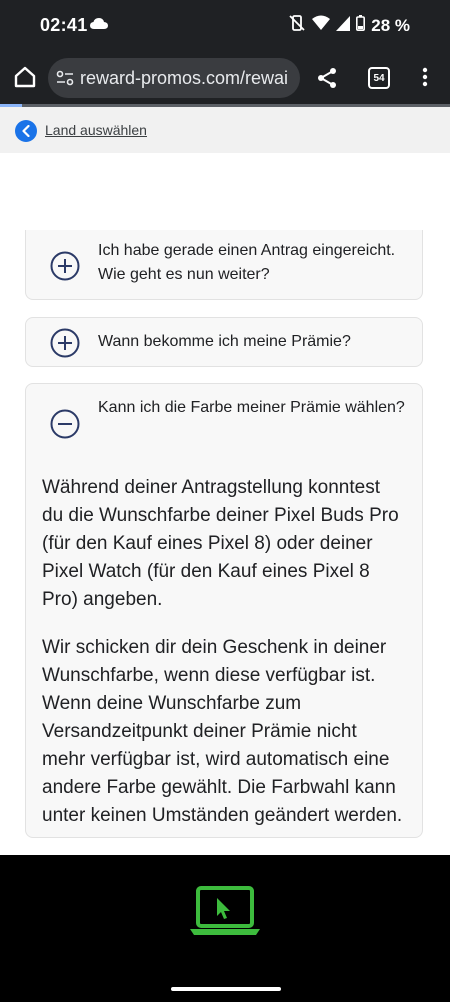 This screenshot has height=1002, width=450. I want to click on address-bar: reward-promos.com/rewai, so click(174, 78).